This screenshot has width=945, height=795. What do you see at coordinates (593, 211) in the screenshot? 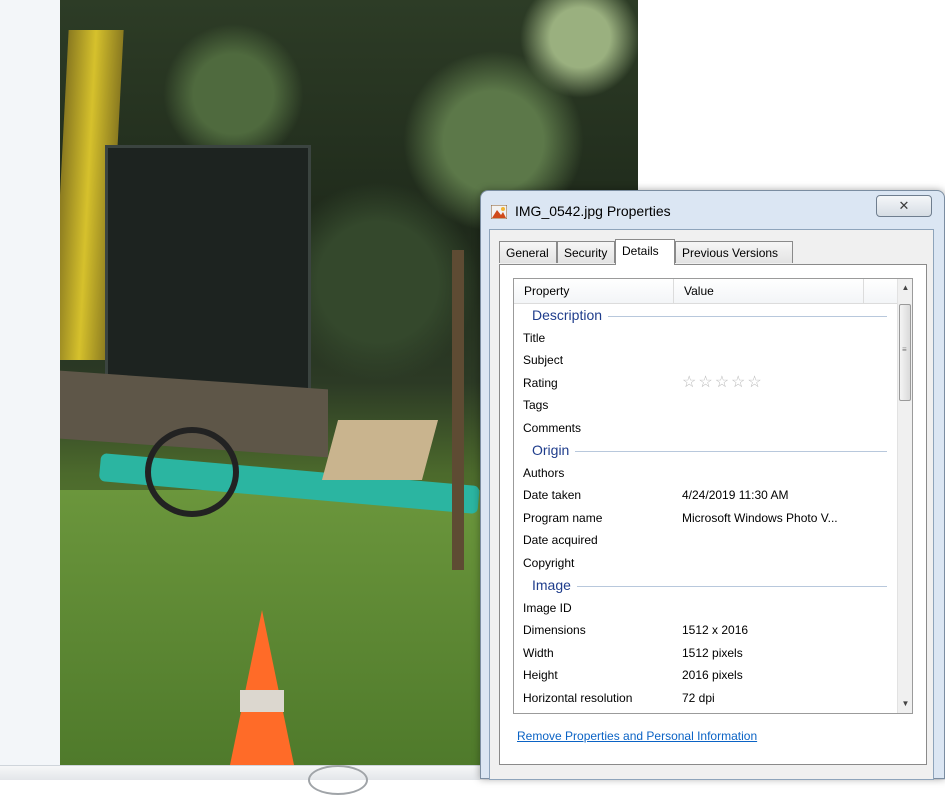
I see `dialog-title: IMG_0542.jpg Properties` at bounding box center [593, 211].